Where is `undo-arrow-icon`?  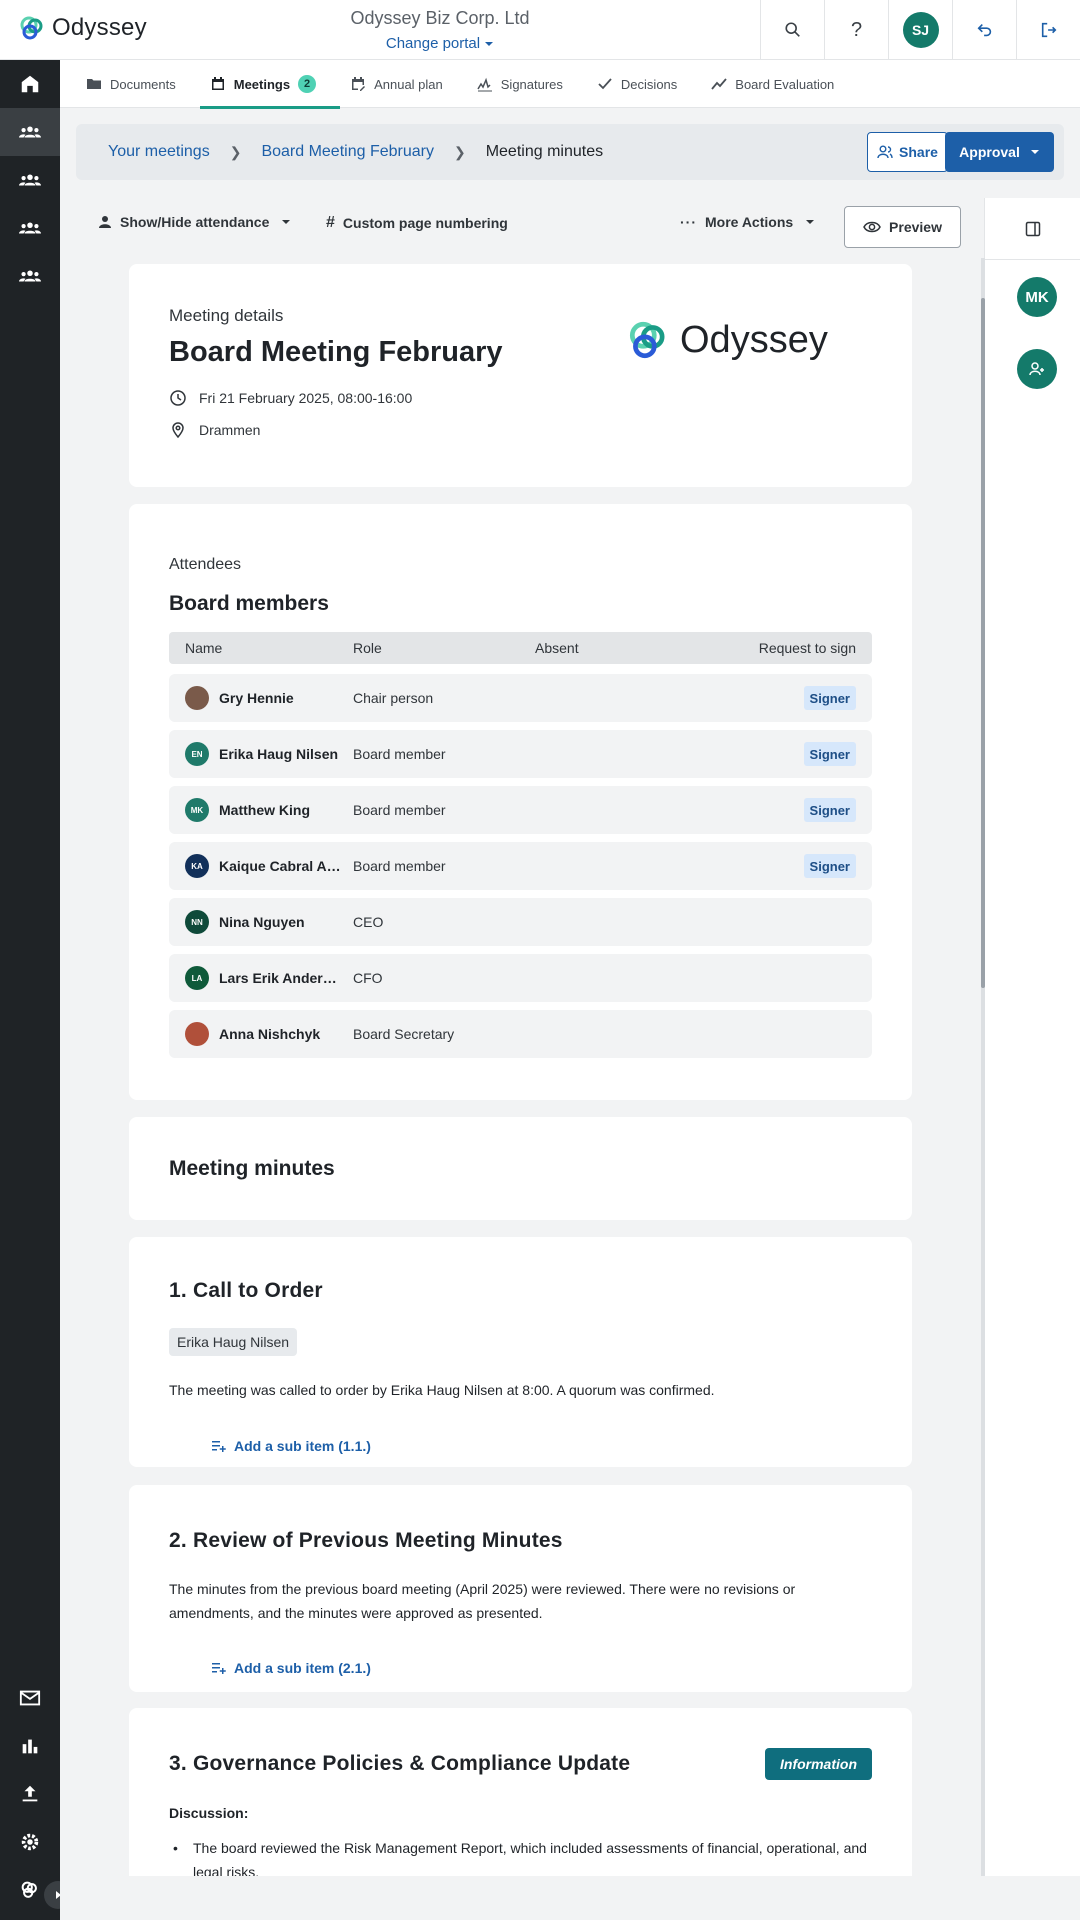 undo-arrow-icon is located at coordinates (984, 30).